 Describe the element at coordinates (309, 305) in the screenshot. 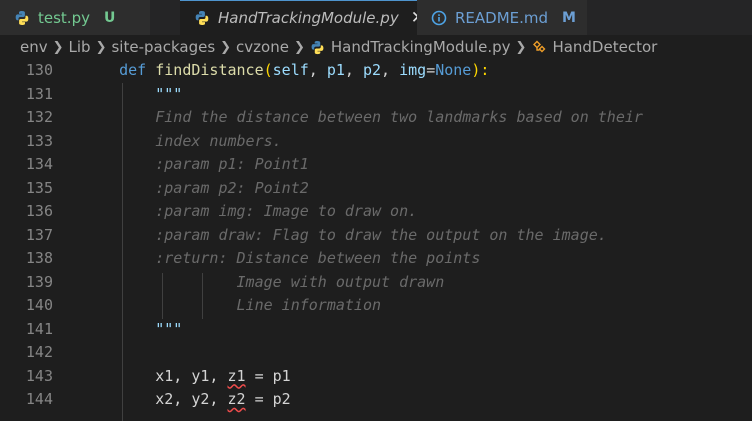

I see `code-token: Line information` at that location.